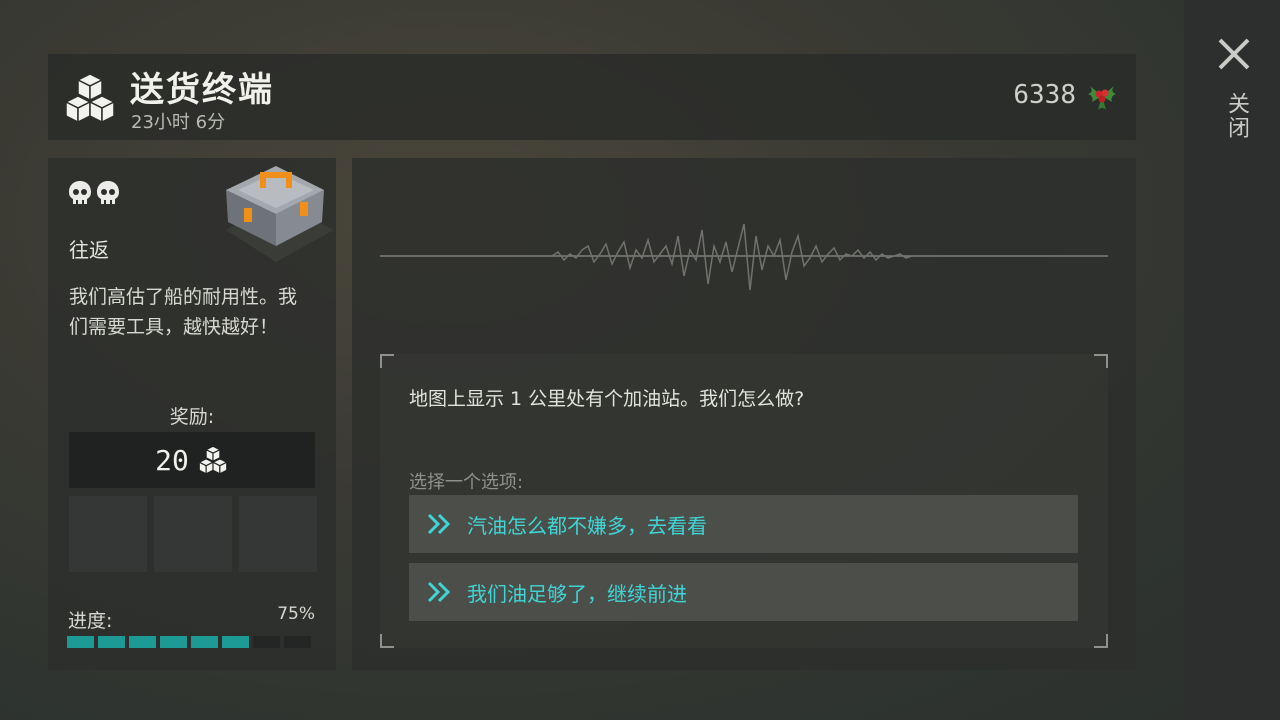 The width and height of the screenshot is (1280, 720). Describe the element at coordinates (183, 312) in the screenshot. I see `mission-description: 我们高估了船的耐用性。我们需要工具，越快越好！` at that location.